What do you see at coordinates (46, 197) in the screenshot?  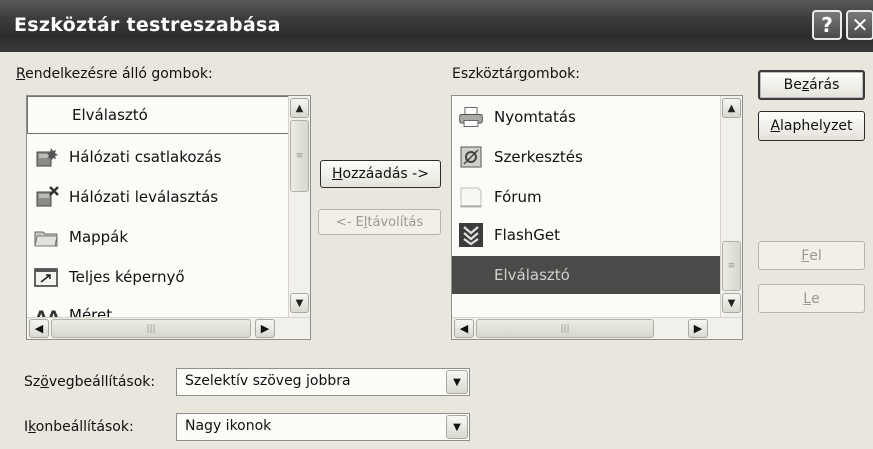 I see `network-disconnect-icon` at bounding box center [46, 197].